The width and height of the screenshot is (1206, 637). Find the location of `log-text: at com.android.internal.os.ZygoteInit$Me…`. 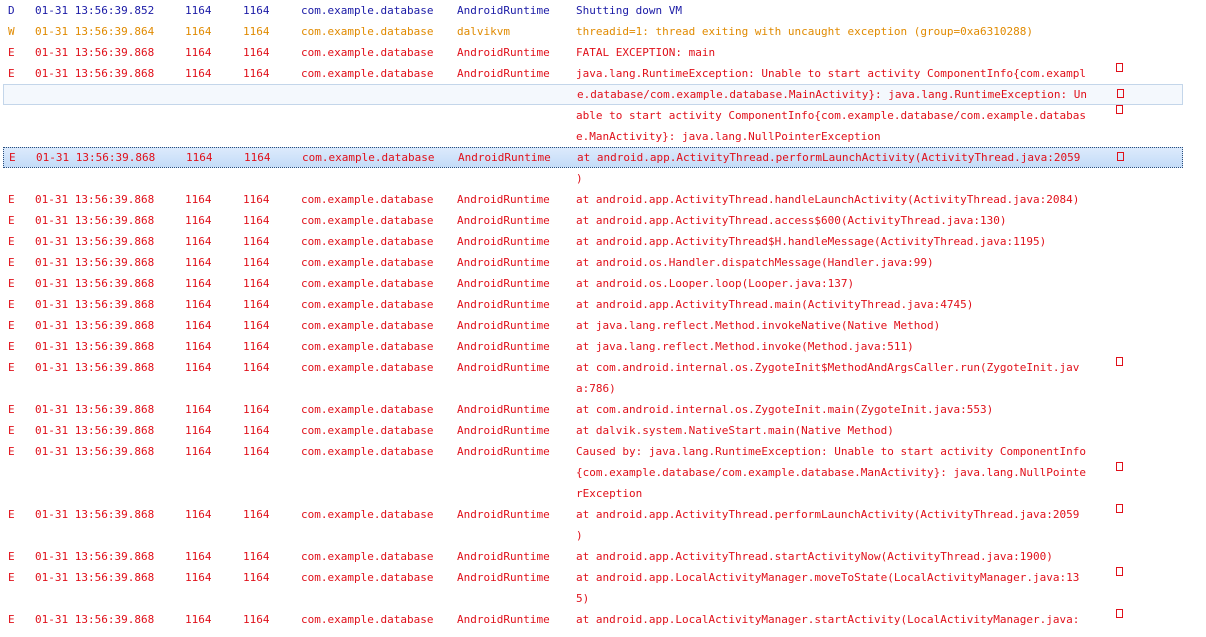

log-text: at com.android.internal.os.ZygoteInit$Me… is located at coordinates (828, 367).